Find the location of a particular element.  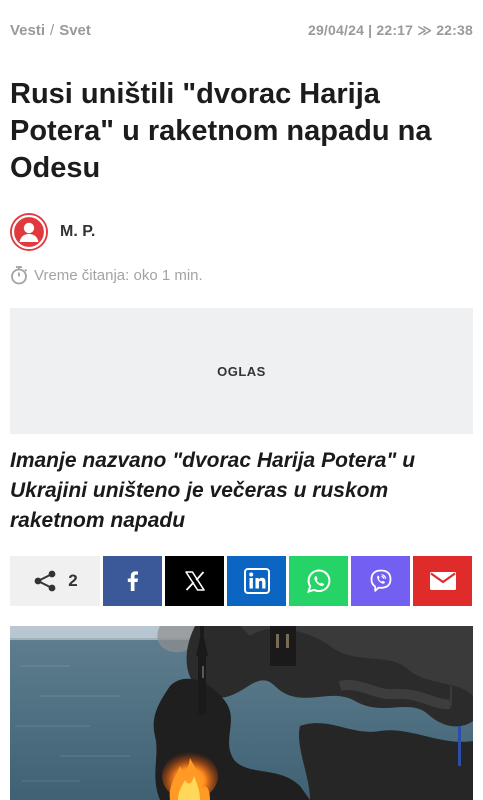

share-whatsapp-button is located at coordinates (318, 581).